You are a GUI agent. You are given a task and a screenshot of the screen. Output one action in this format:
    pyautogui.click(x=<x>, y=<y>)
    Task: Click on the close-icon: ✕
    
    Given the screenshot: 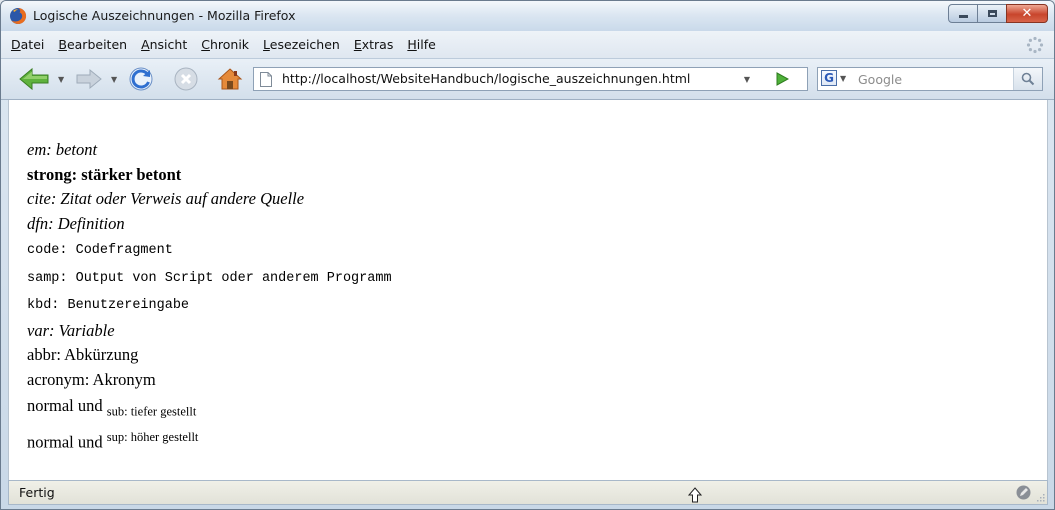 What is the action you would take?
    pyautogui.click(x=1027, y=13)
    